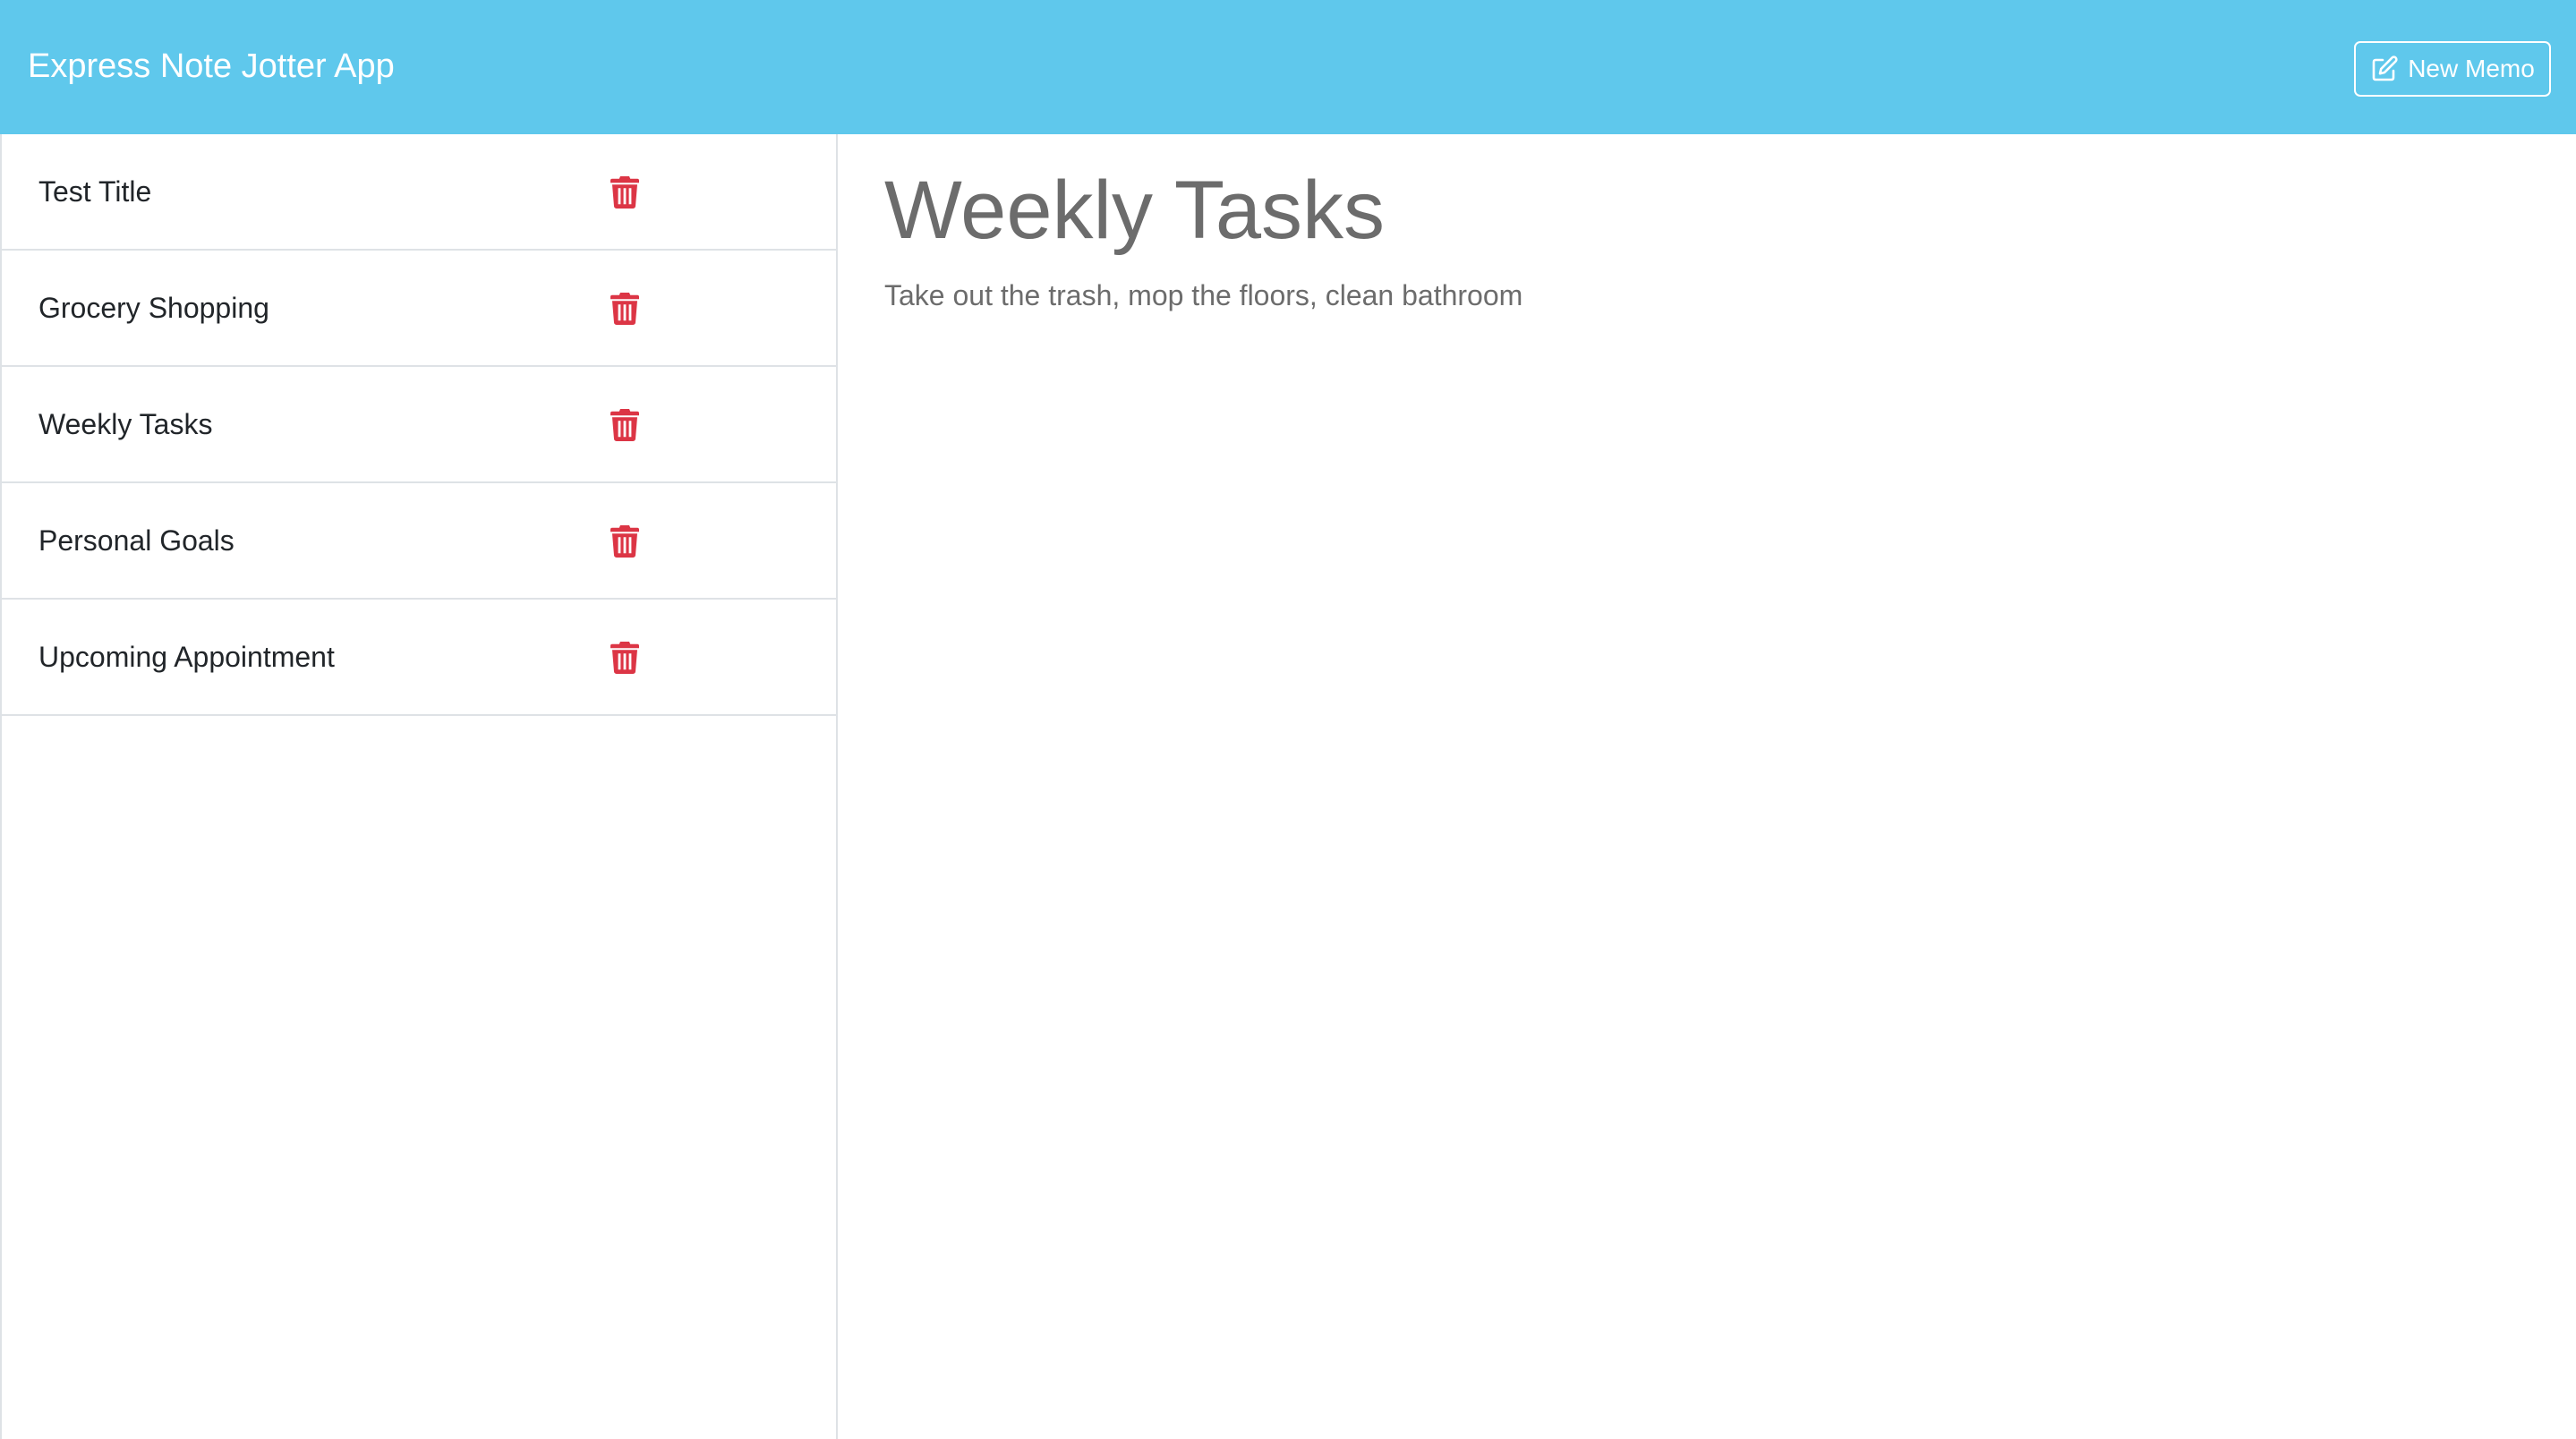 This screenshot has height=1439, width=2576. What do you see at coordinates (419, 541) in the screenshot?
I see `note-list-item: Personal Goals` at bounding box center [419, 541].